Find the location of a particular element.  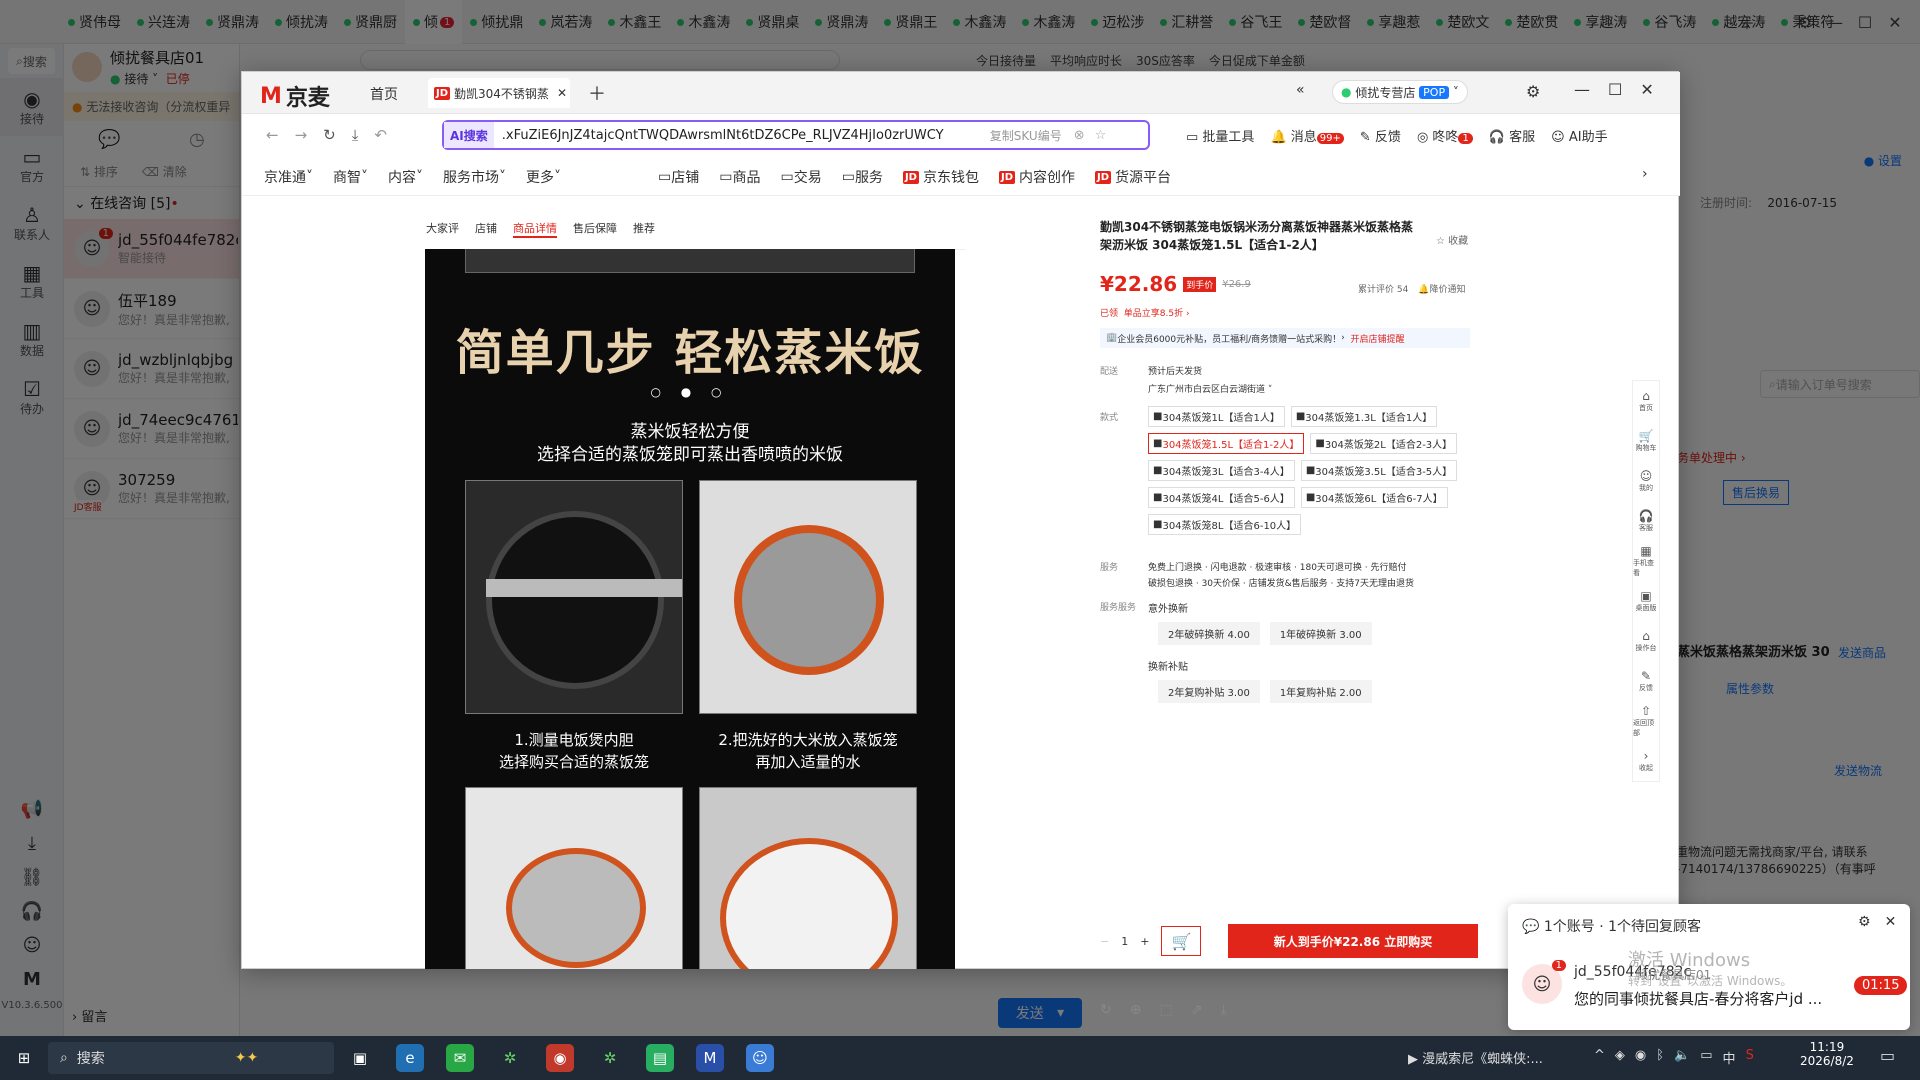

customer-service-button: 🎧 客服 is located at coordinates (1512, 135).